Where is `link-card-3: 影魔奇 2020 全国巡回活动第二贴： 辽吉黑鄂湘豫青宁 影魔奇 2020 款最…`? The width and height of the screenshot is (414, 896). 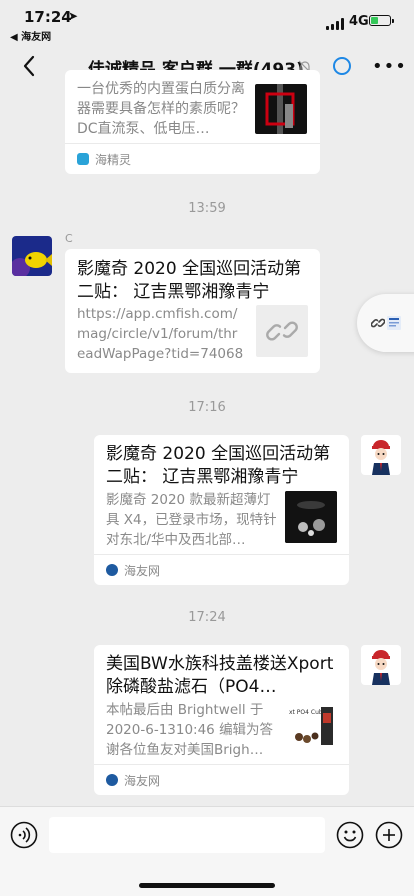
link-card-3: 影魔奇 2020 全国巡回活动第二贴： 辽吉黑鄂湘豫青宁 影魔奇 2020 款最… is located at coordinates (221, 510).